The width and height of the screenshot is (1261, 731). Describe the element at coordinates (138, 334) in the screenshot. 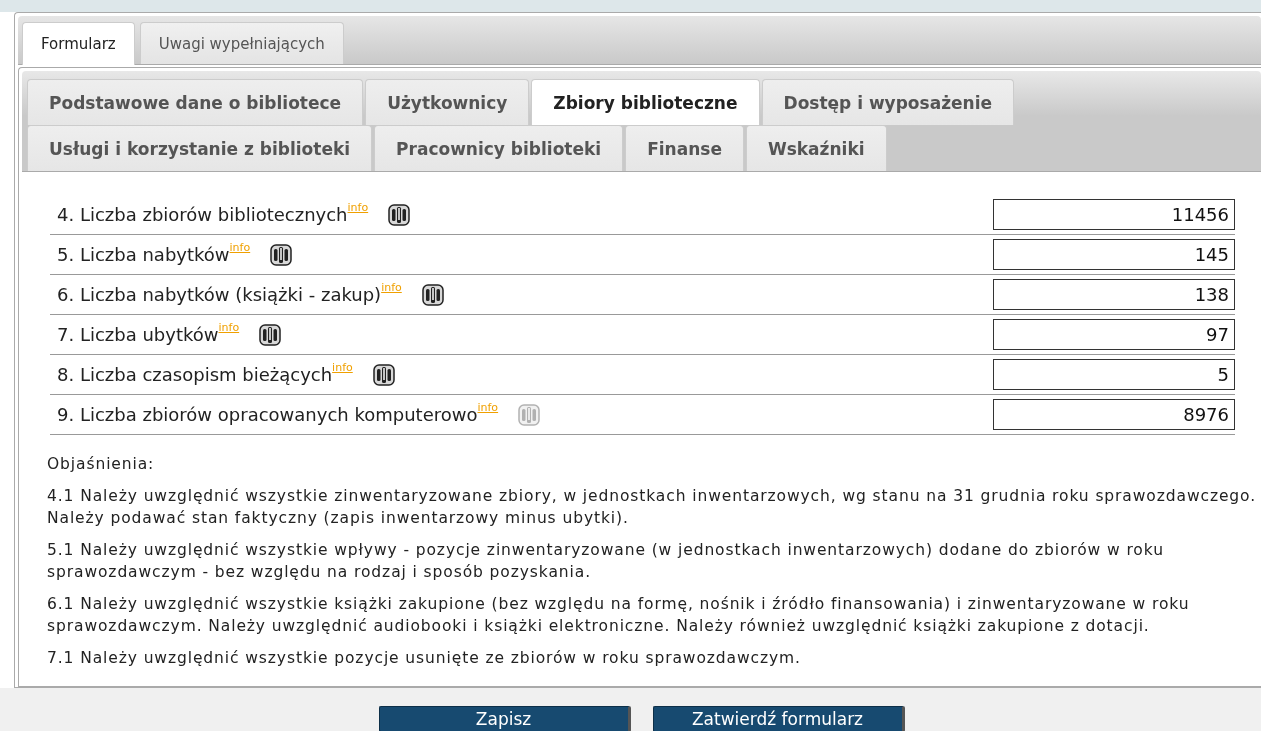

I see `field-label: 7. Liczba ubytków` at that location.